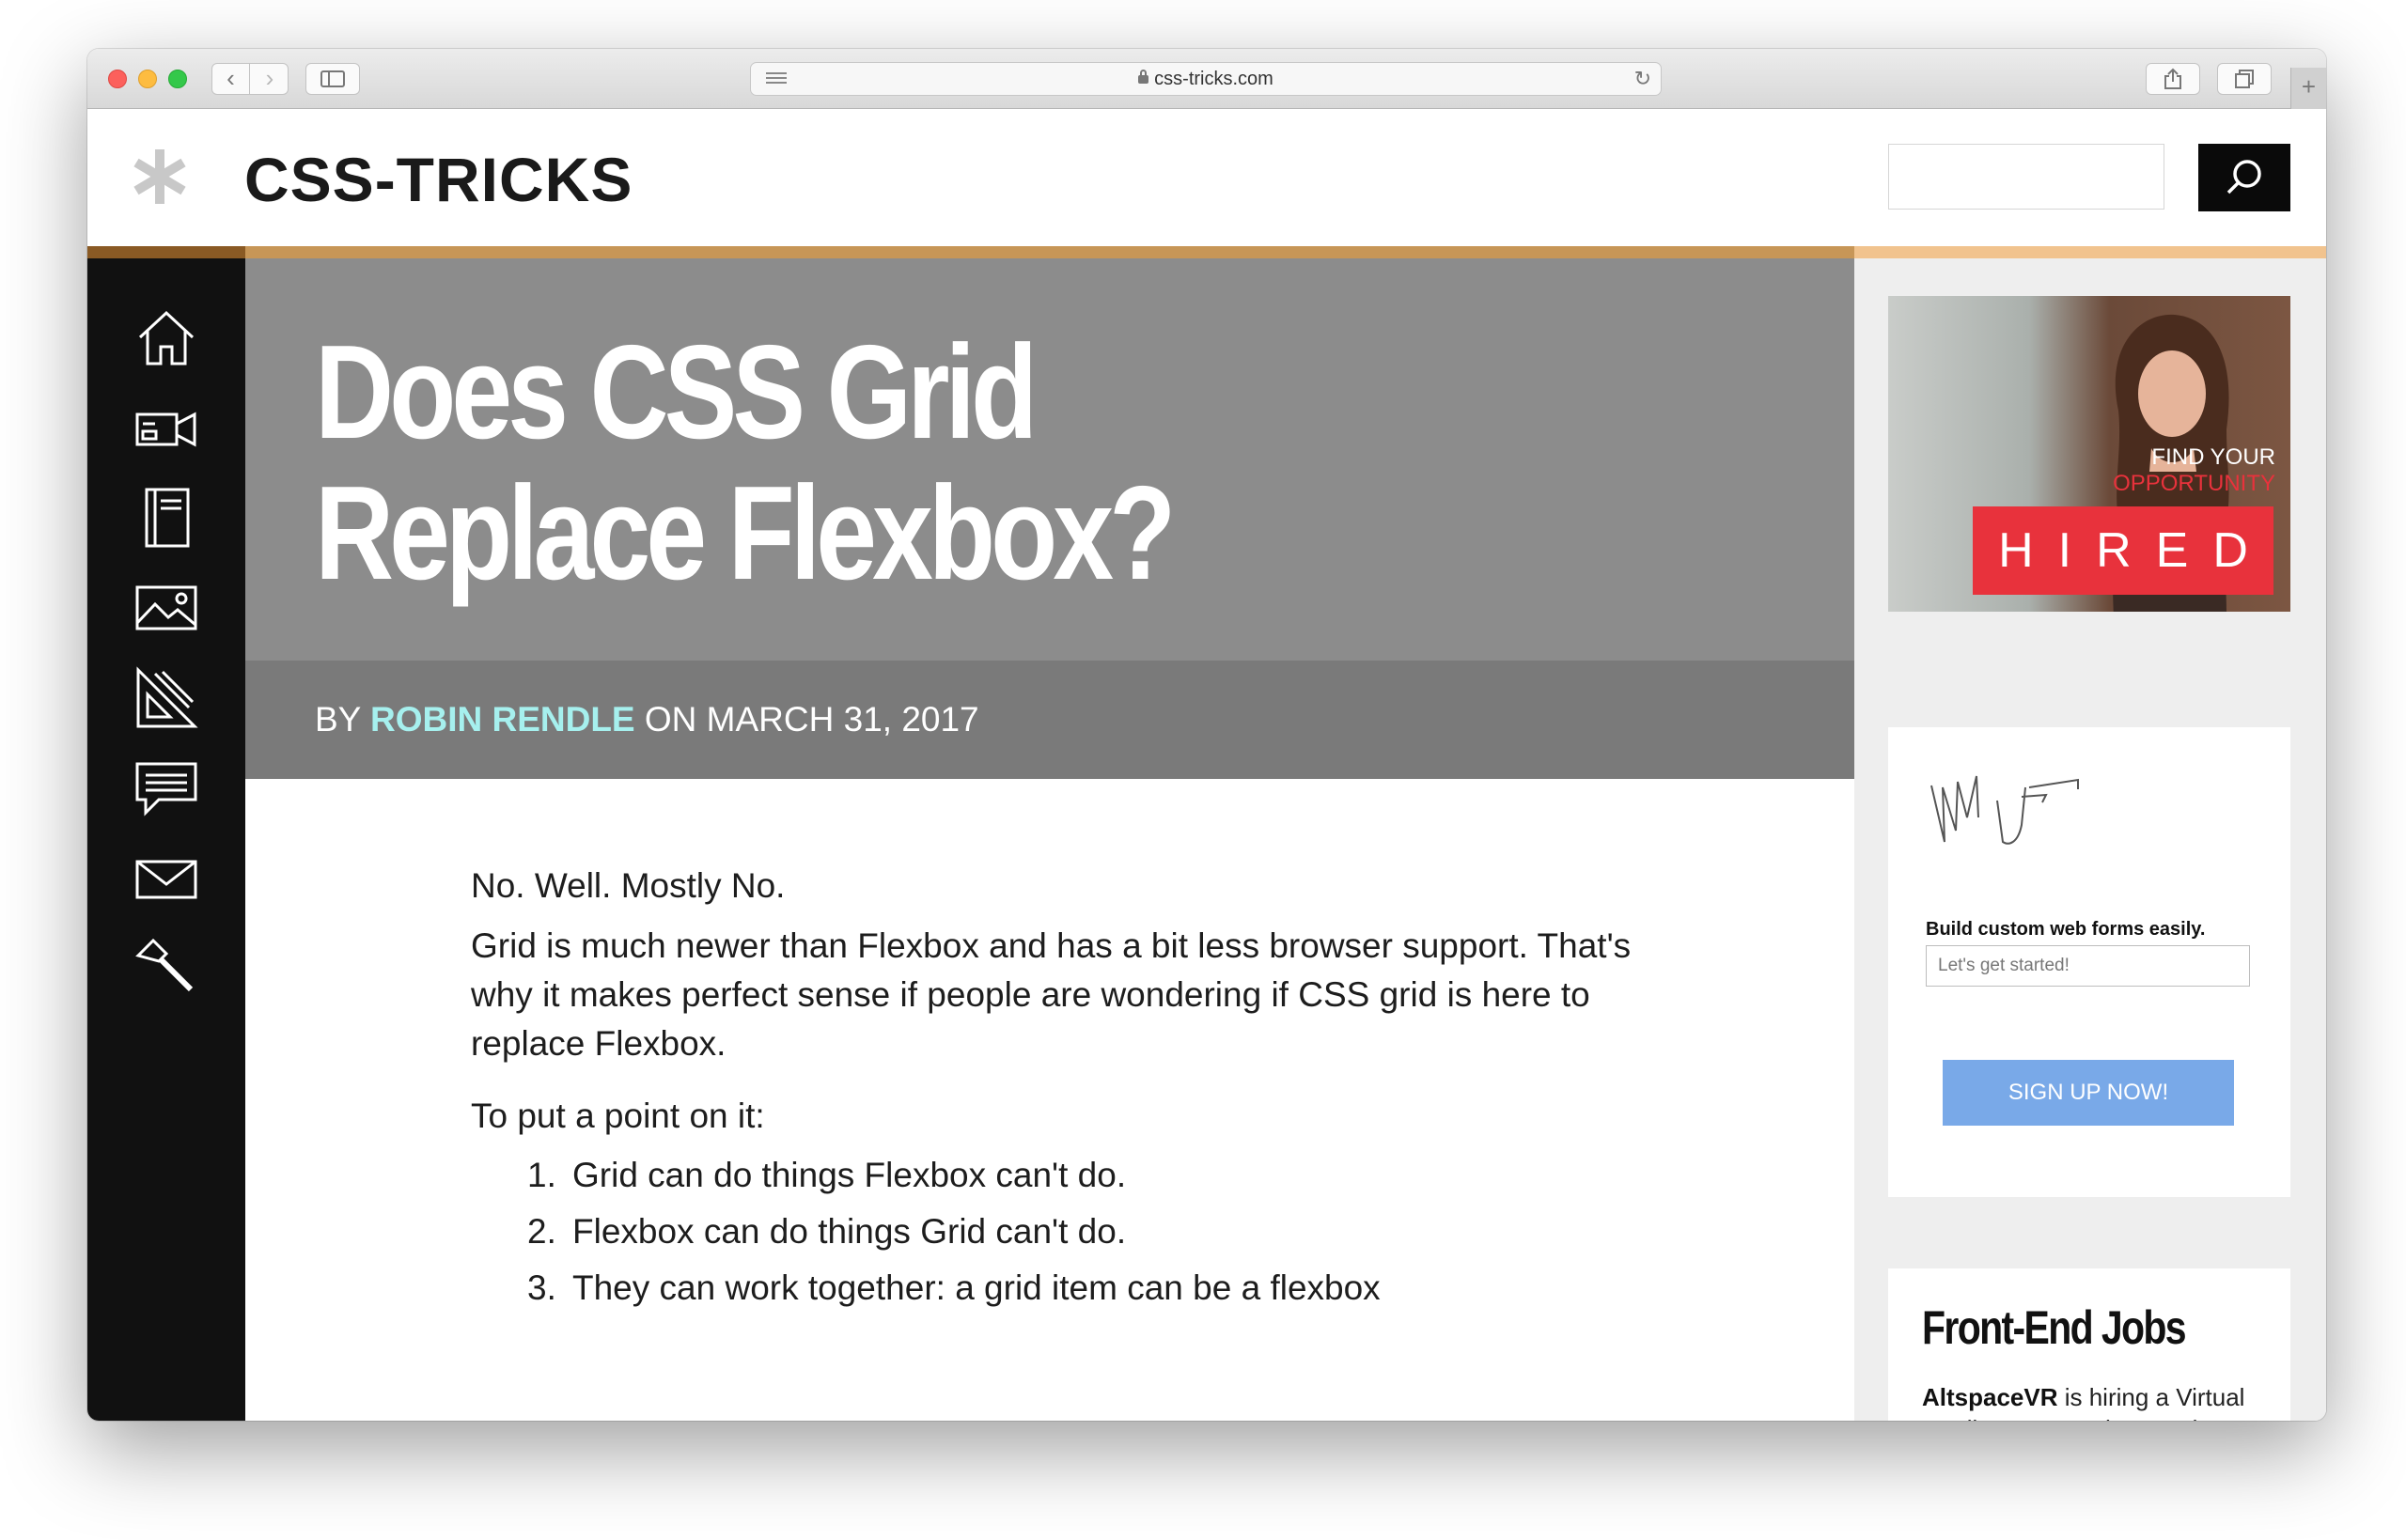  I want to click on drafting-tools-icon, so click(166, 698).